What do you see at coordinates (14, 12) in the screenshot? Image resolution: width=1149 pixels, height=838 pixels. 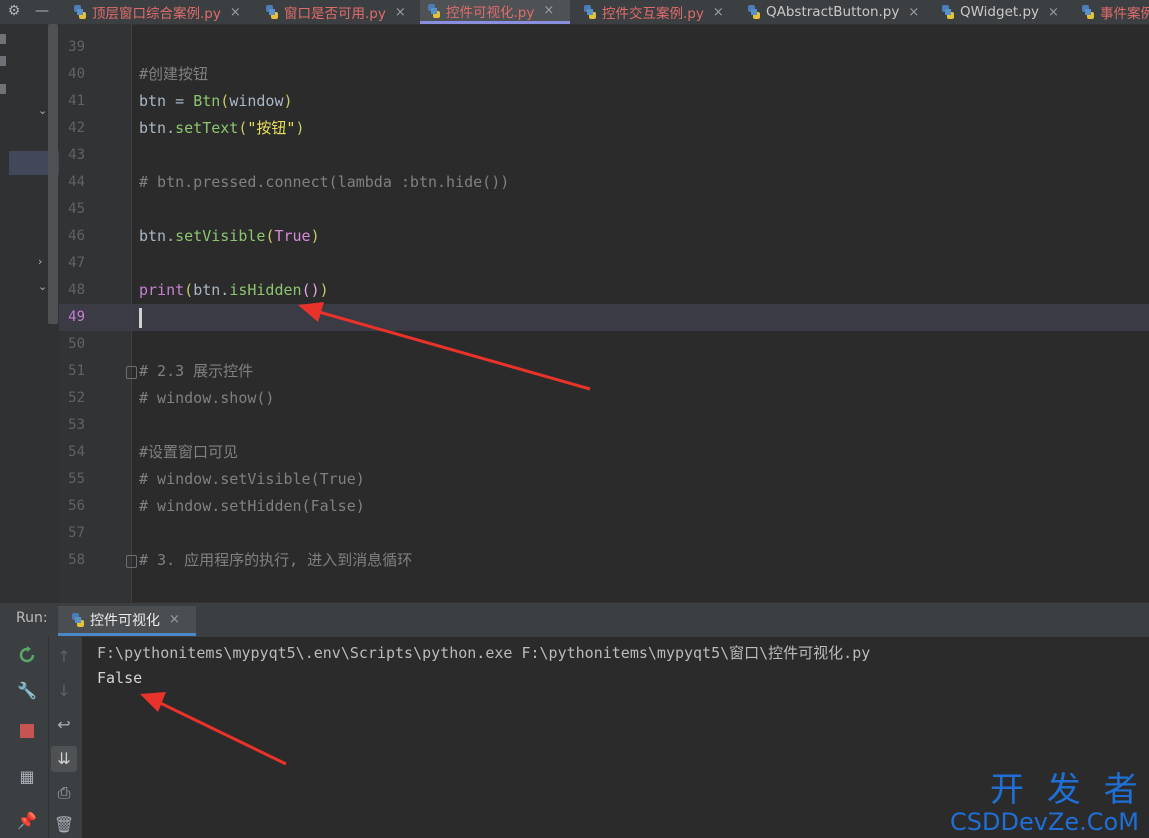 I see `settings-icon: ⚙` at bounding box center [14, 12].